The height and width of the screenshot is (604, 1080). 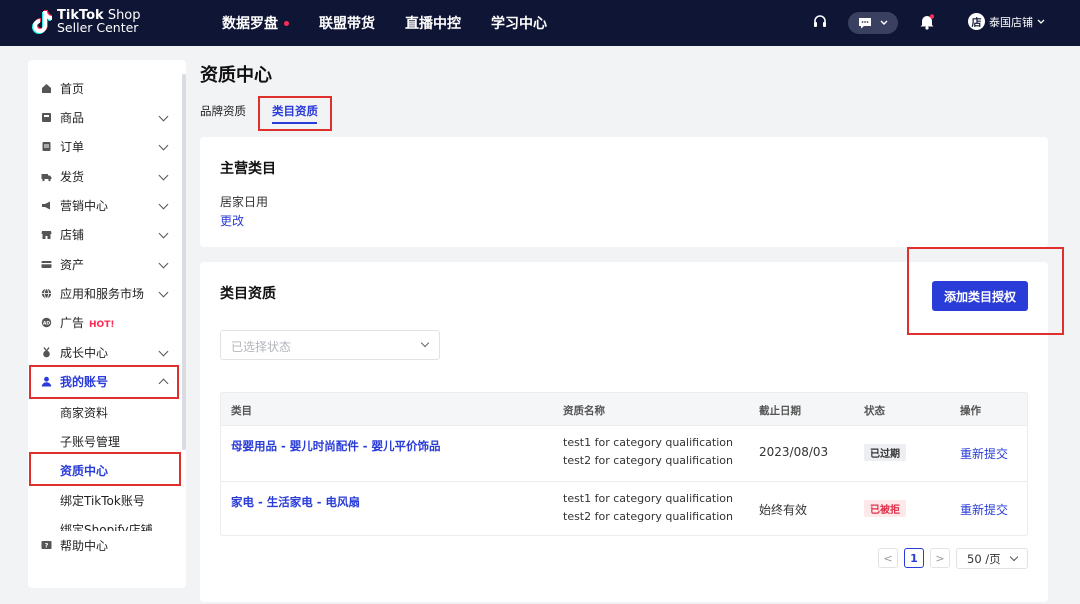 I want to click on current-page: 1, so click(x=914, y=558).